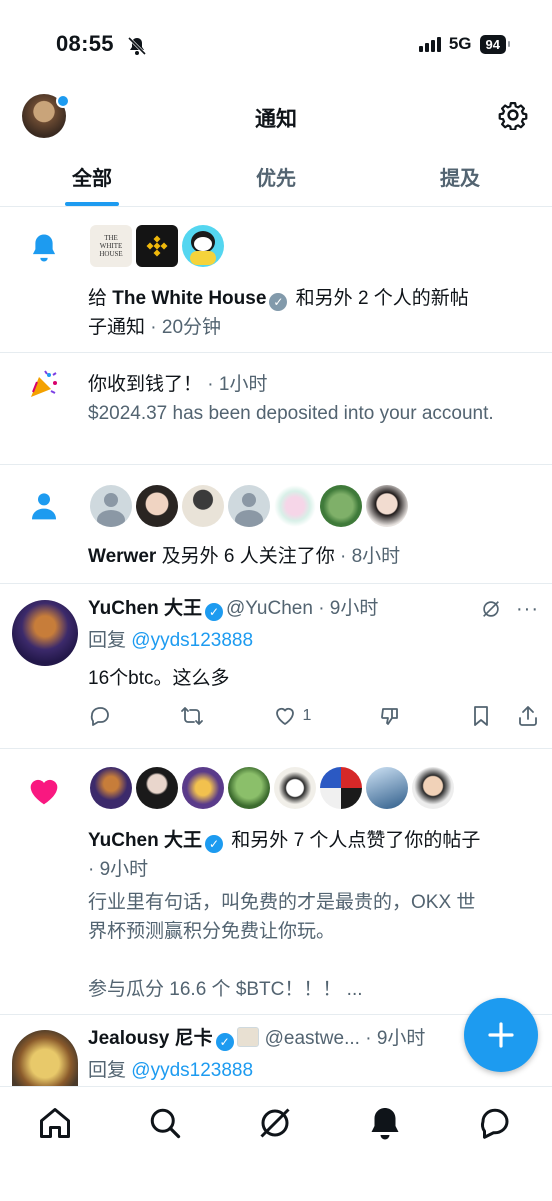  I want to click on like-button: 1, so click(292, 716).